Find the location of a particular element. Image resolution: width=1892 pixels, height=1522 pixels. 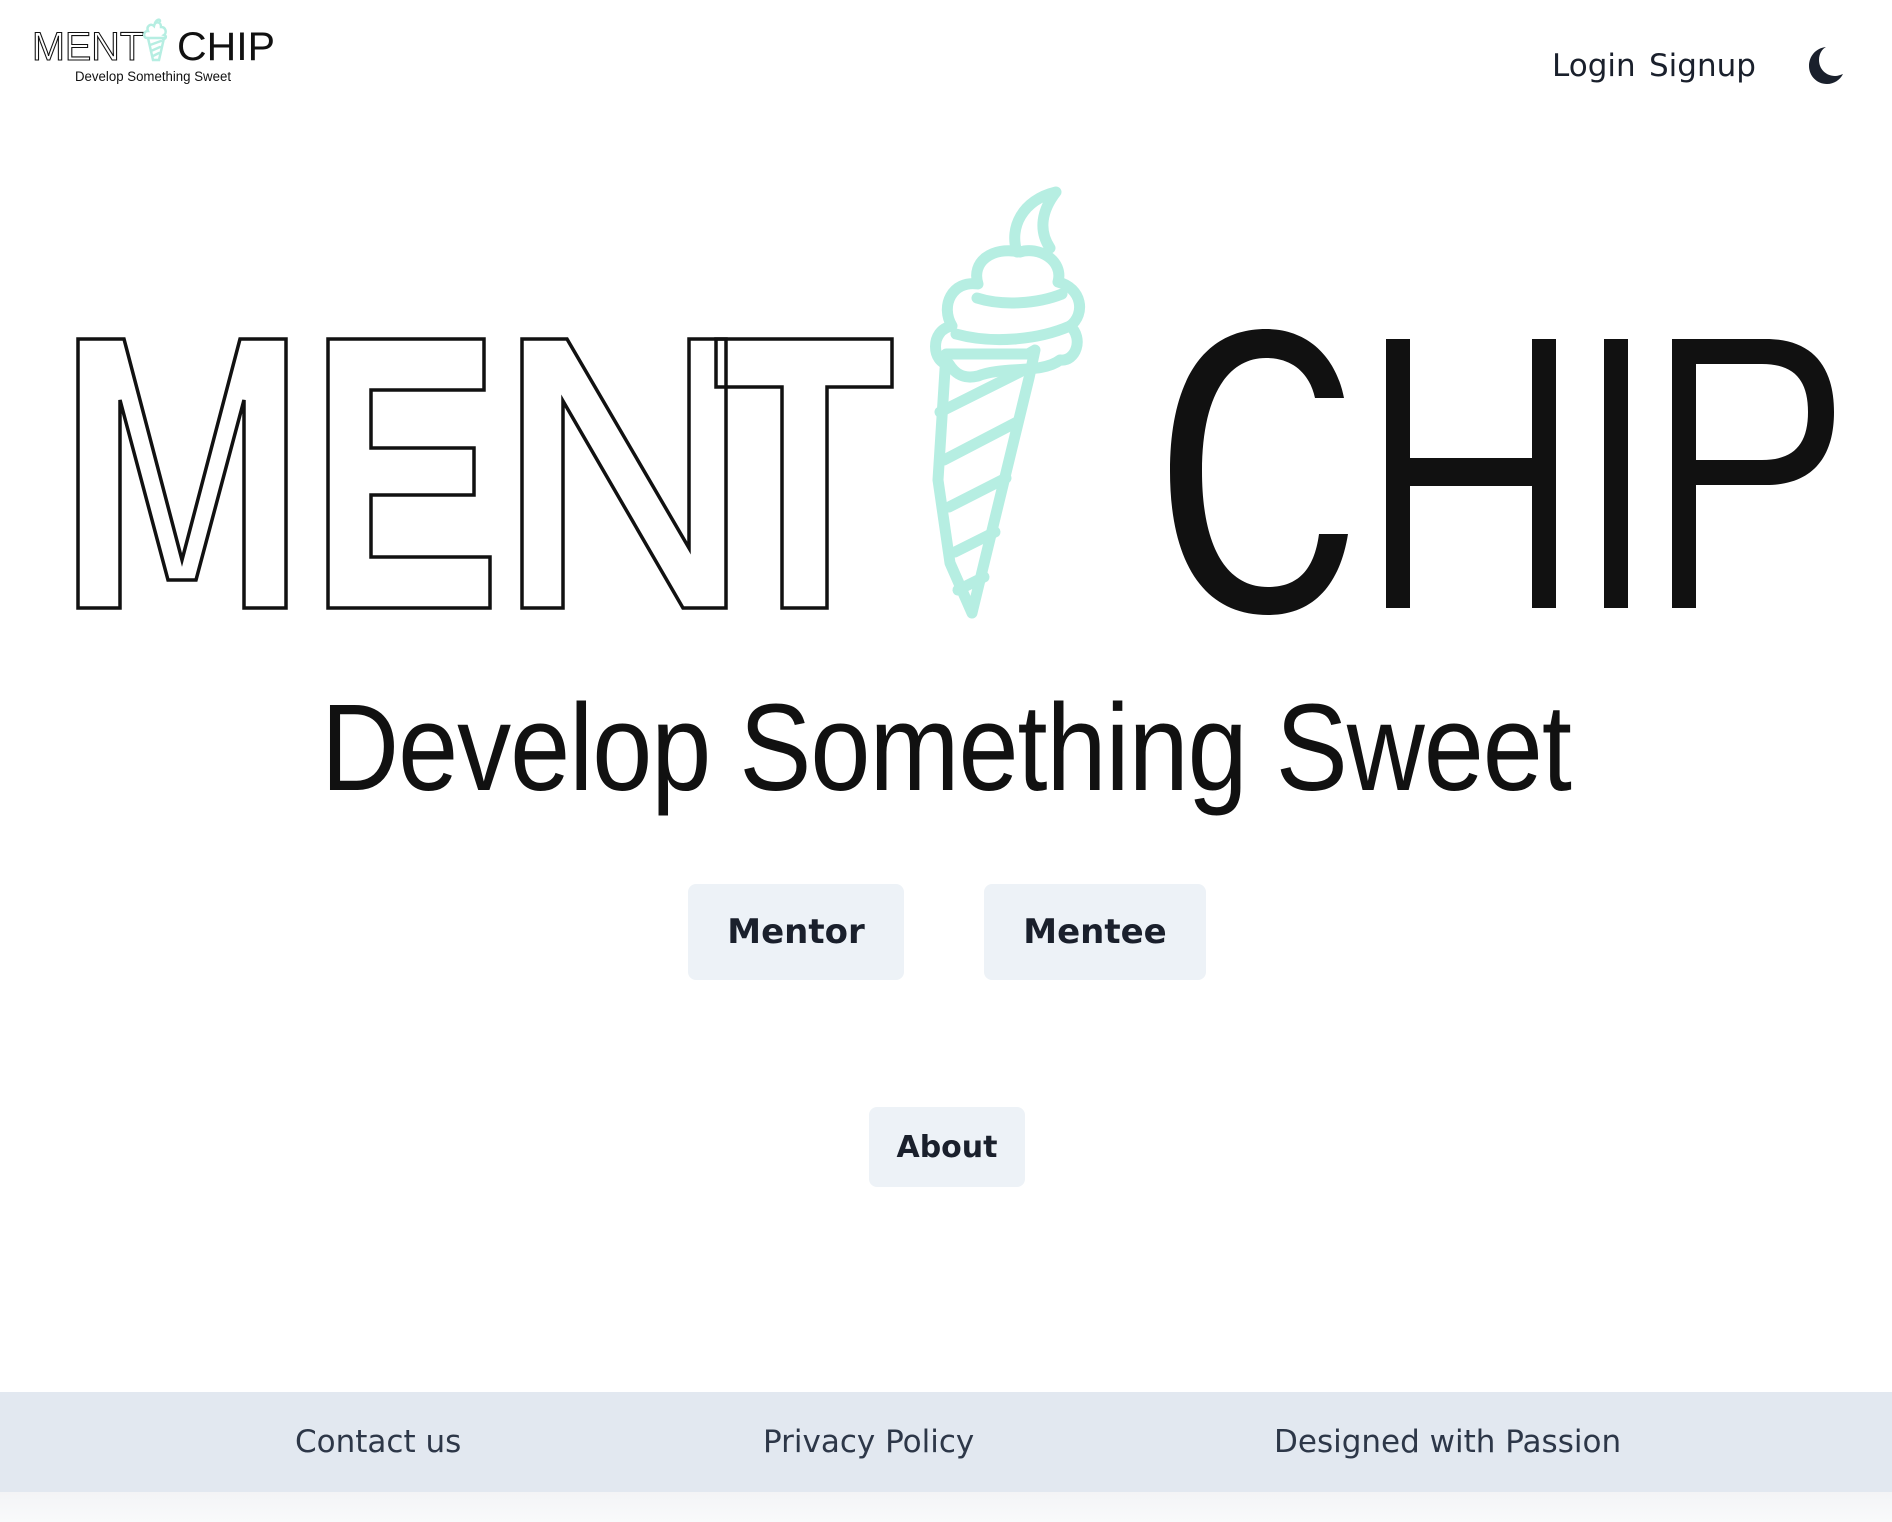

privacy-policy-link: Privacy Policy is located at coordinates (868, 1442).